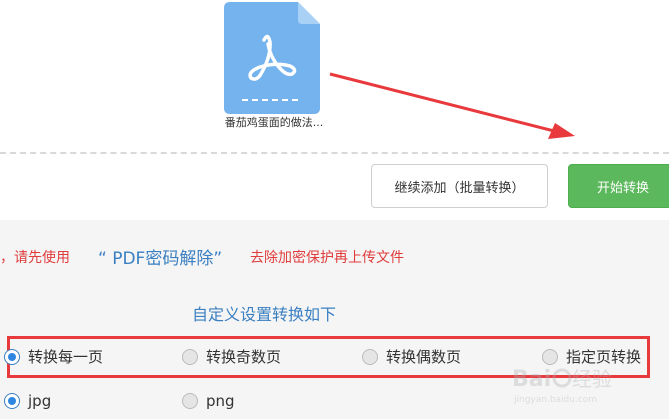  I want to click on option-odd-pages: 转换奇数页, so click(231, 356).